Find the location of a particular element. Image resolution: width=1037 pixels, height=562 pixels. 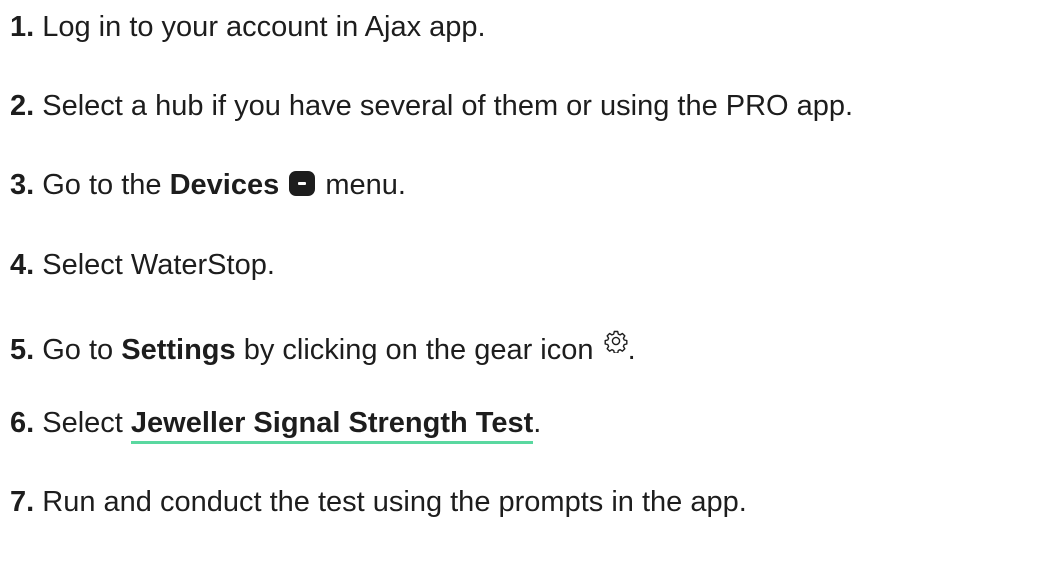

jeweller-signal-strength-test-link: Jeweller Signal Strength Test is located at coordinates (332, 425).